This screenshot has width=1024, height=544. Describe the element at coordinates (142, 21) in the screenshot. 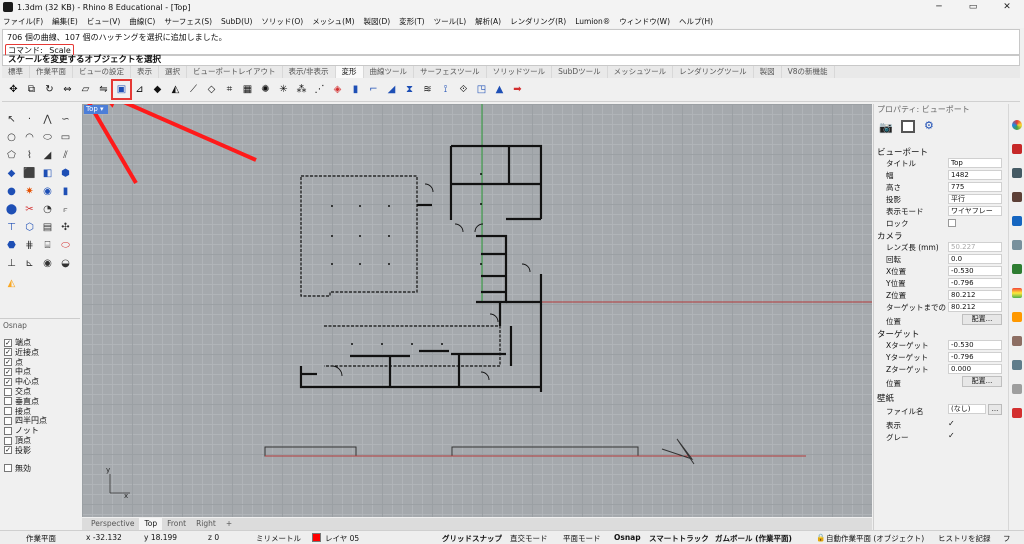

I see `menu-item: 曲線(C)` at that location.